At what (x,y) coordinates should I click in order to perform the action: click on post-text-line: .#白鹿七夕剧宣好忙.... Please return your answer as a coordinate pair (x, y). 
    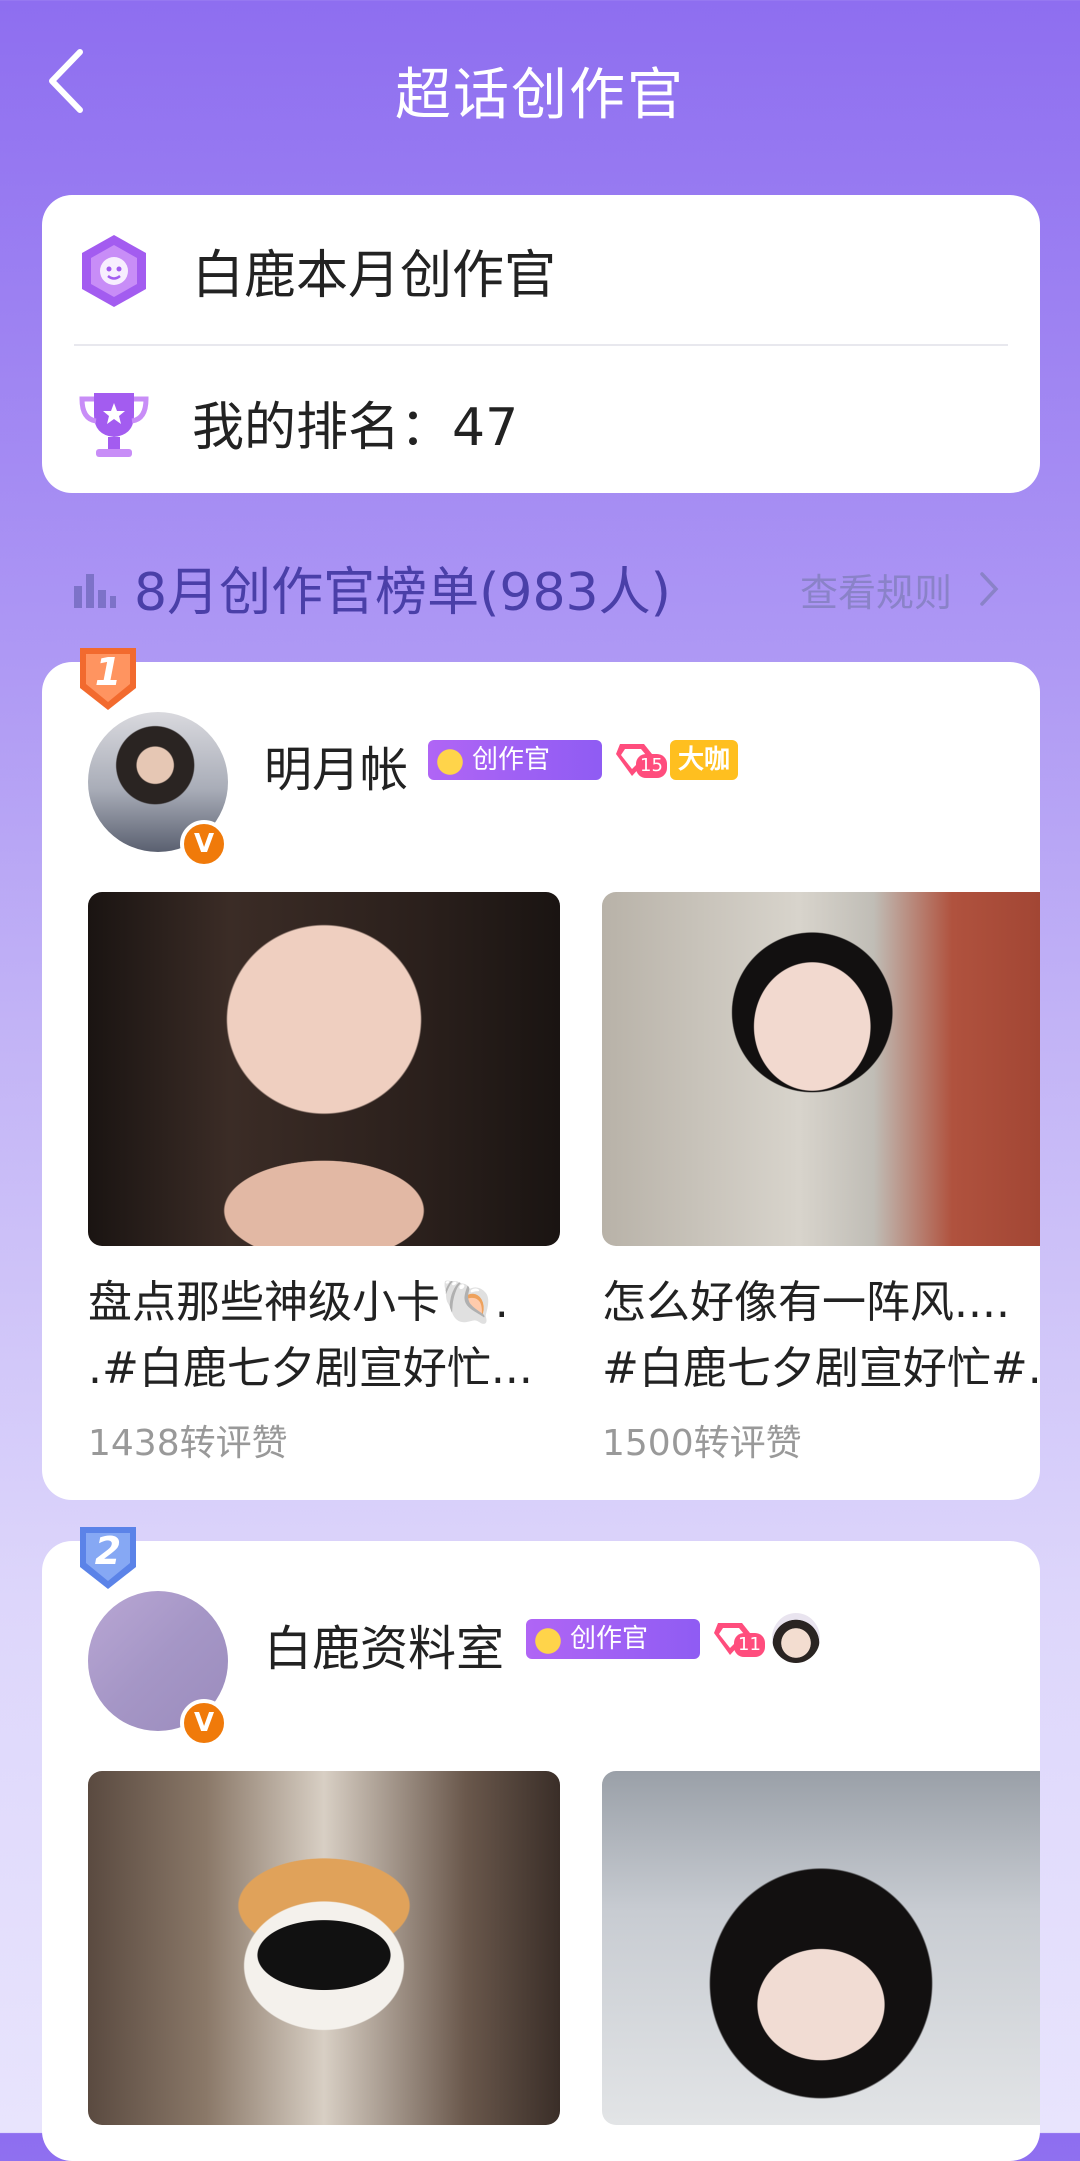
    Looking at the image, I should click on (310, 1368).